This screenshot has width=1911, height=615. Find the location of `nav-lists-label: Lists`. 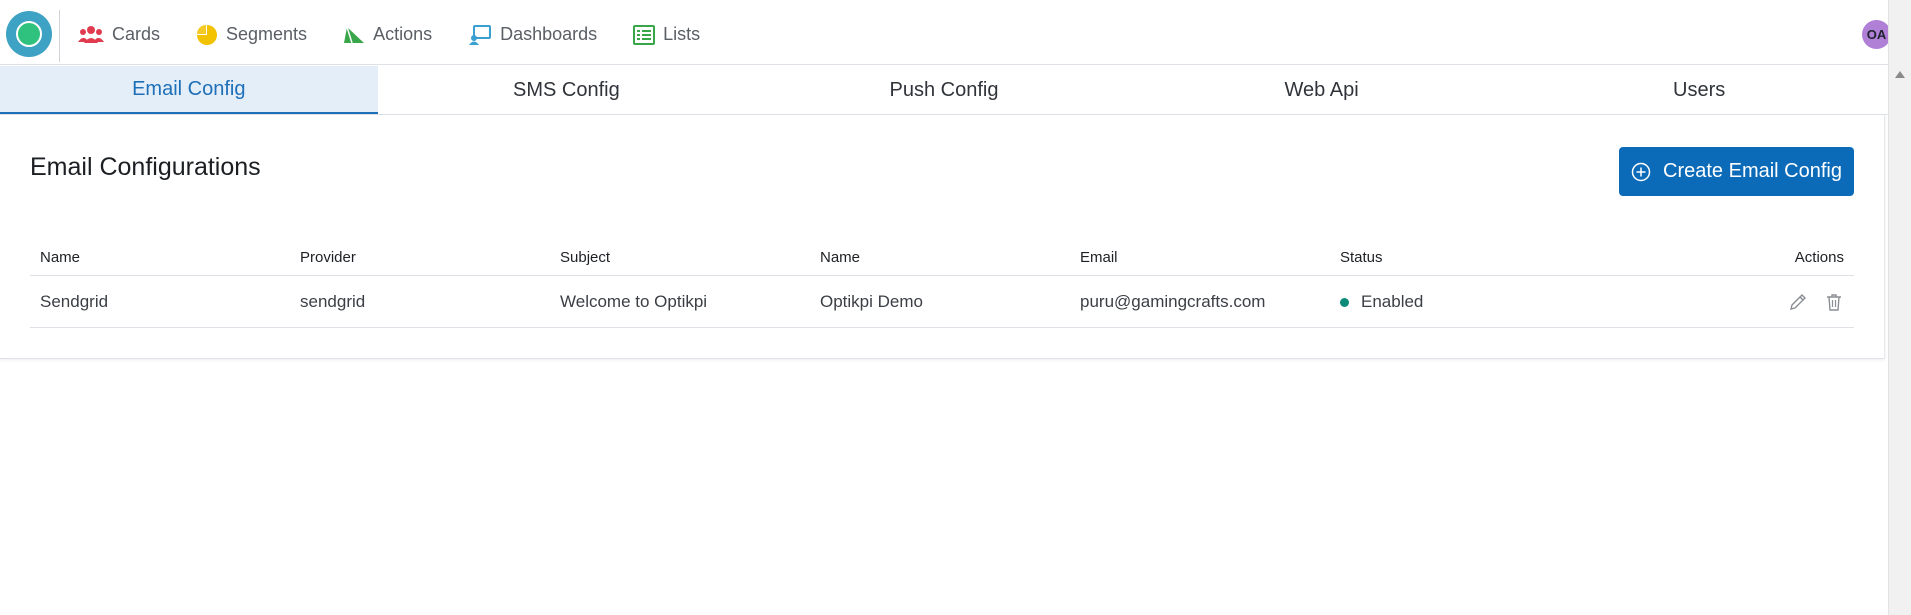

nav-lists-label: Lists is located at coordinates (682, 34).